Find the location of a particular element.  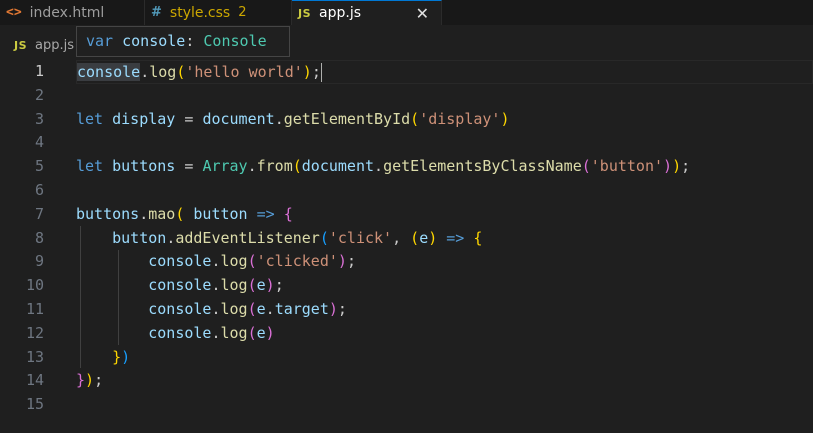

code-line: console.log(e); is located at coordinates (444, 286).